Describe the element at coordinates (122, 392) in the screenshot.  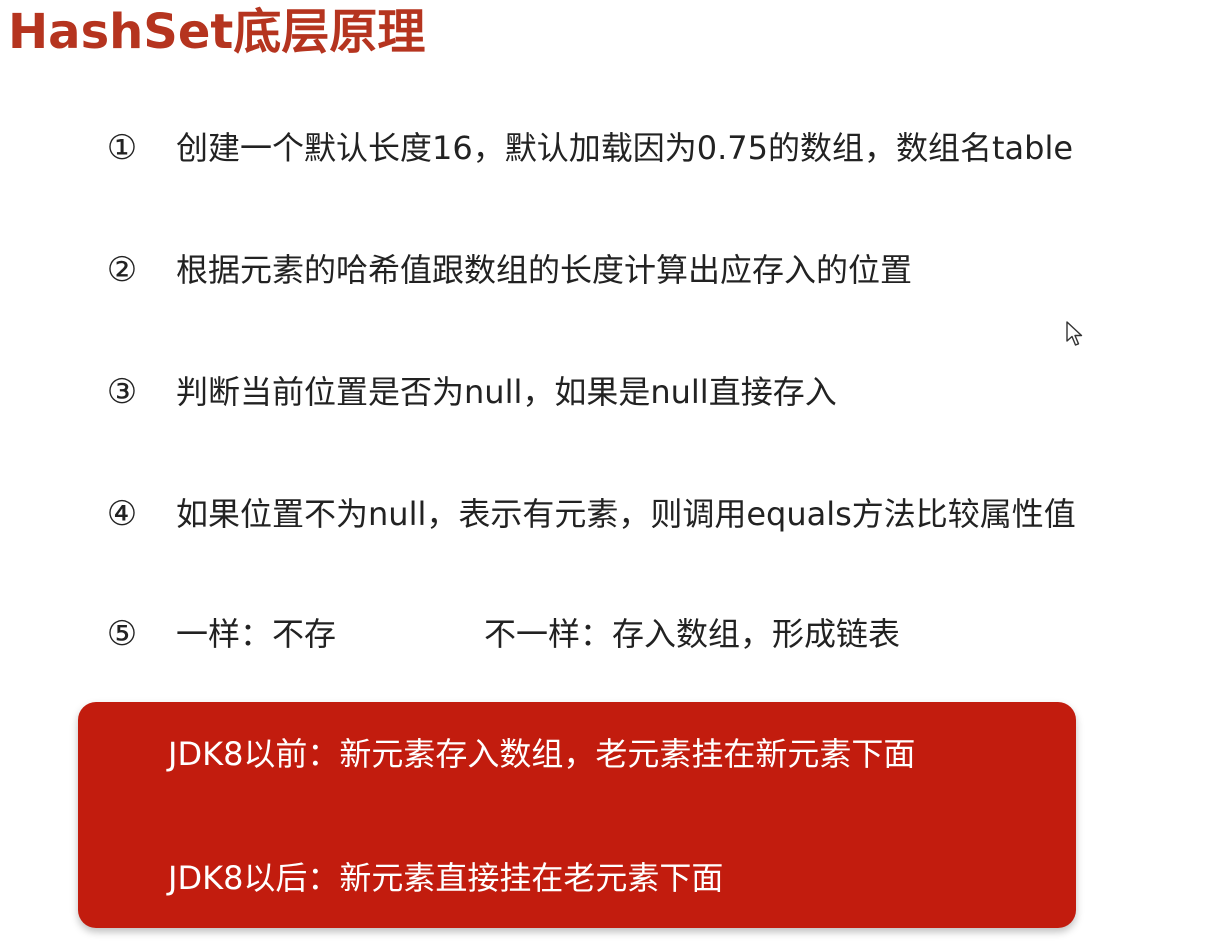
I see `step-number: ③` at that location.